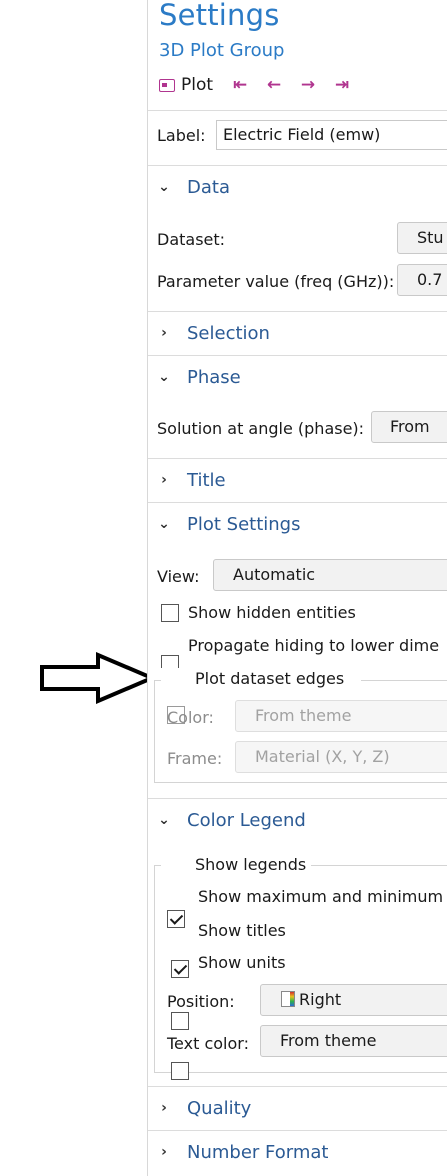 The width and height of the screenshot is (447, 1176). Describe the element at coordinates (320, 999) in the screenshot. I see `position-value: Right` at that location.